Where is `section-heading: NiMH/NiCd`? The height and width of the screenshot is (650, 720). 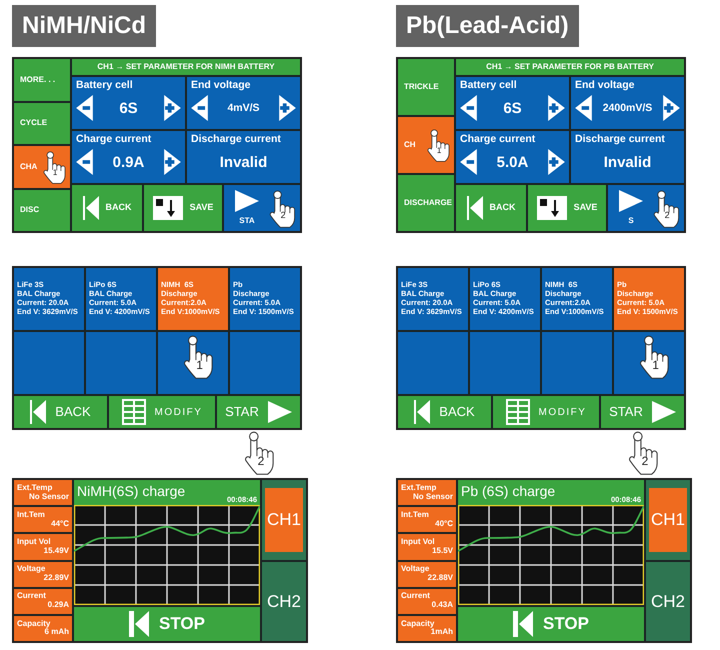 section-heading: NiMH/NiCd is located at coordinates (84, 26).